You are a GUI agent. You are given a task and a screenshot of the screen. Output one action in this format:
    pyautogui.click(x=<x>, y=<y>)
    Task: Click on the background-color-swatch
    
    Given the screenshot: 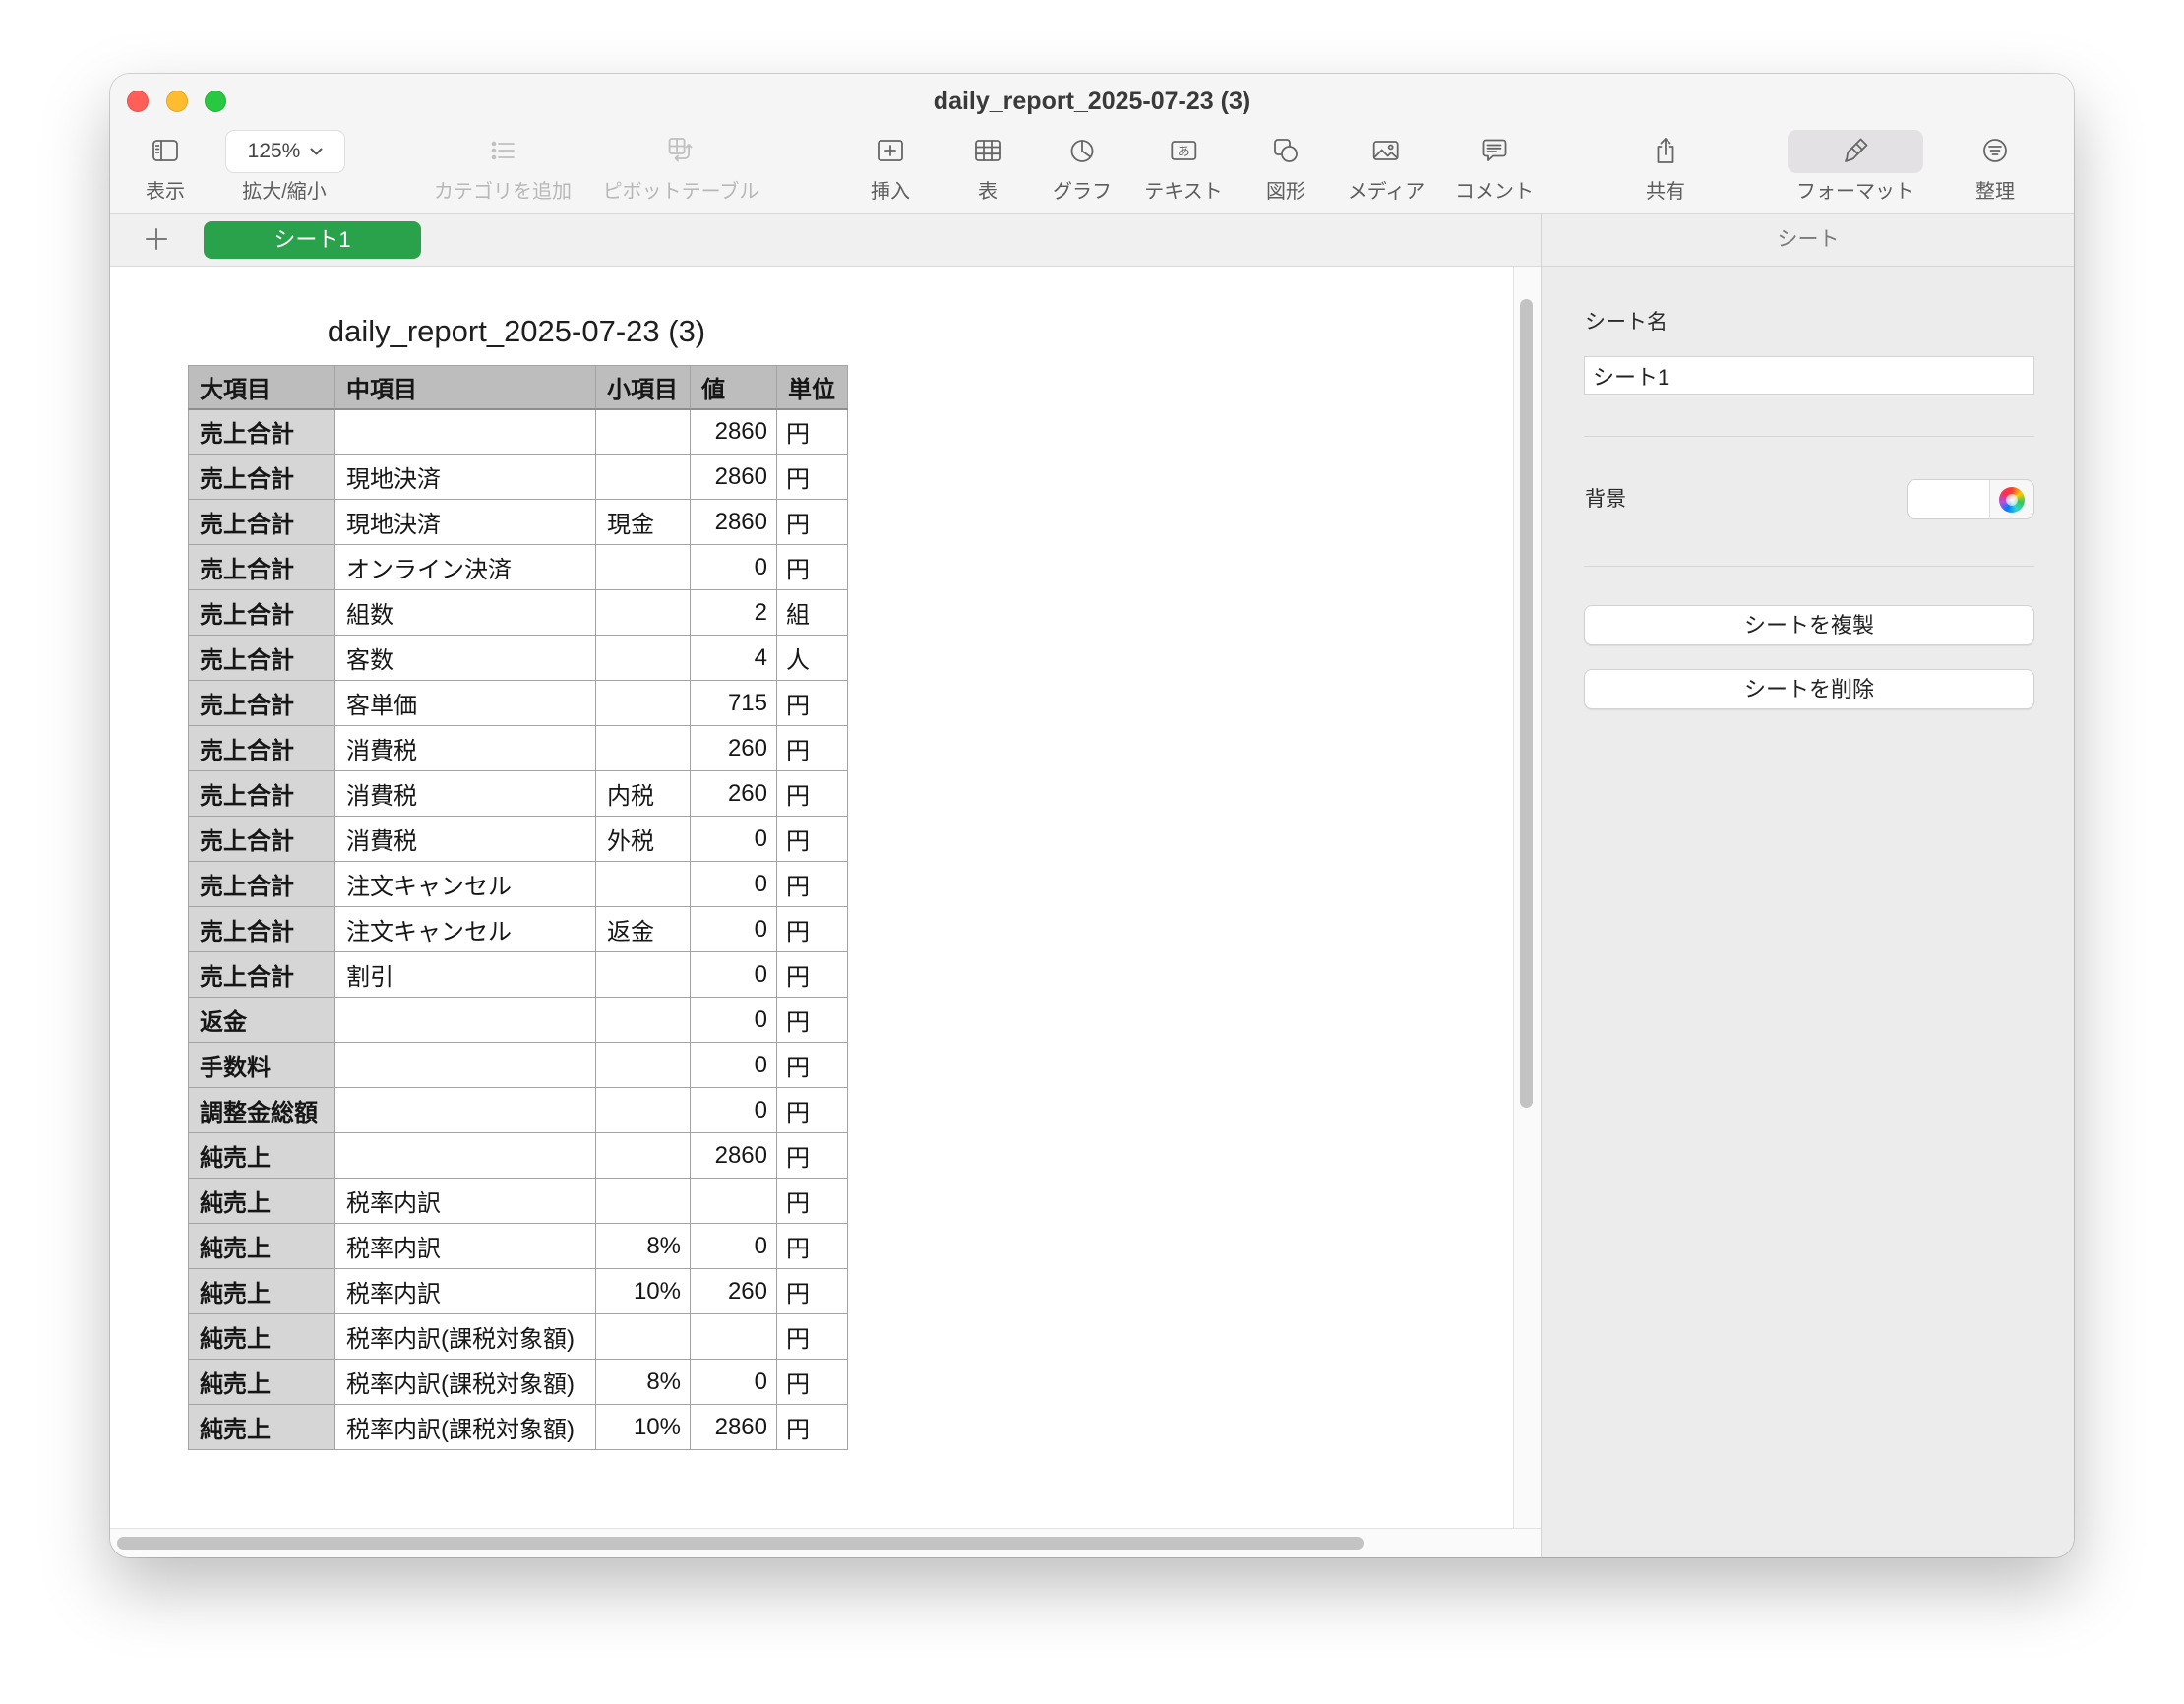 What is the action you would take?
    pyautogui.click(x=1948, y=499)
    